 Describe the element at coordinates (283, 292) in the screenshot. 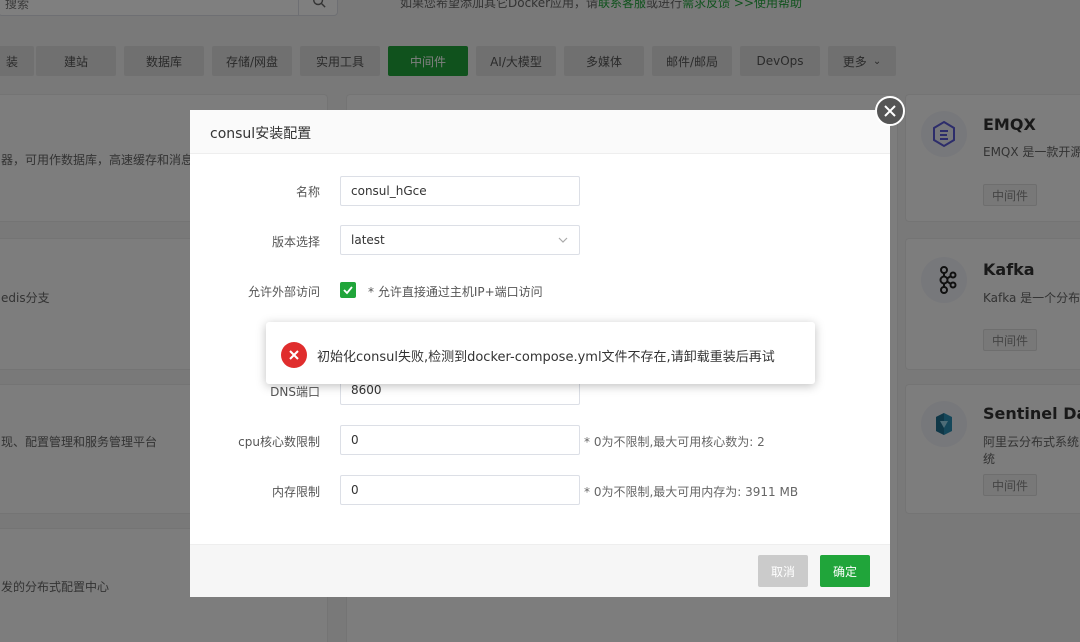

I see `external-access-label: 允许外部访问` at that location.